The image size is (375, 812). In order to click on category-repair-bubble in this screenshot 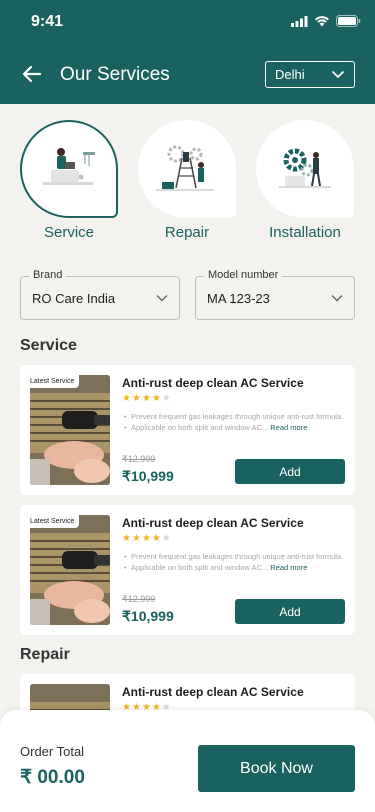, I will do `click(187, 169)`.